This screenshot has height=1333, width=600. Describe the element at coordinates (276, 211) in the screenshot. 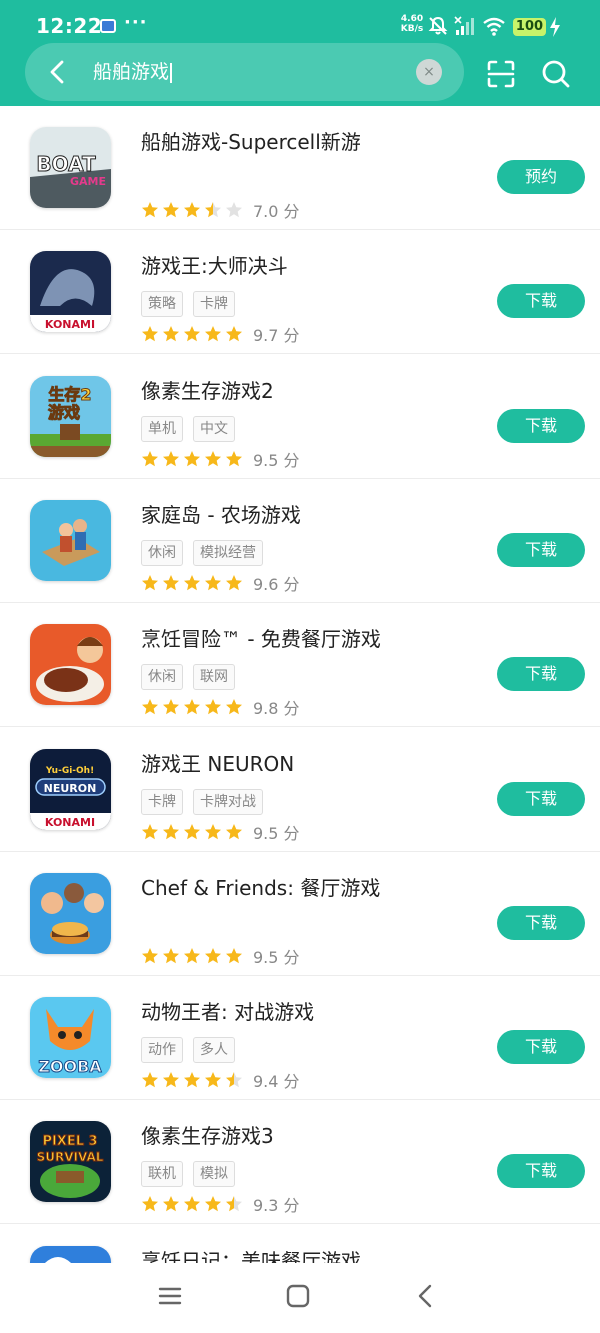

I see `app-score: 7.0 分` at that location.